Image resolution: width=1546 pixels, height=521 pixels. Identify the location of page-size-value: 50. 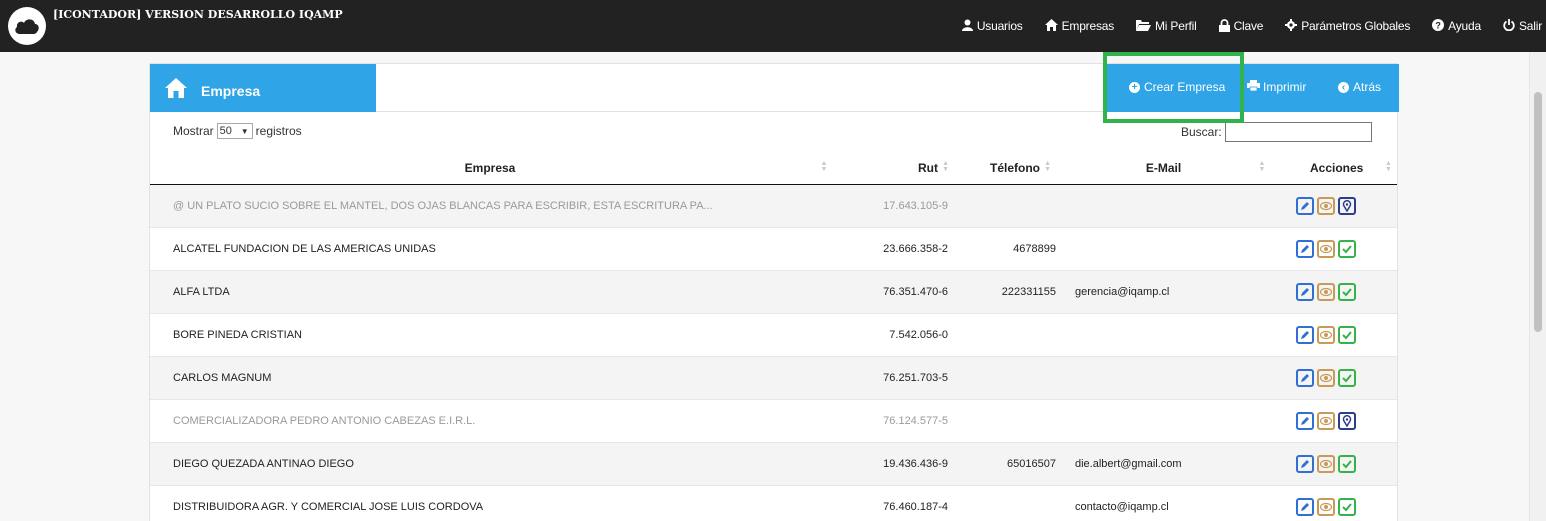
(225, 131).